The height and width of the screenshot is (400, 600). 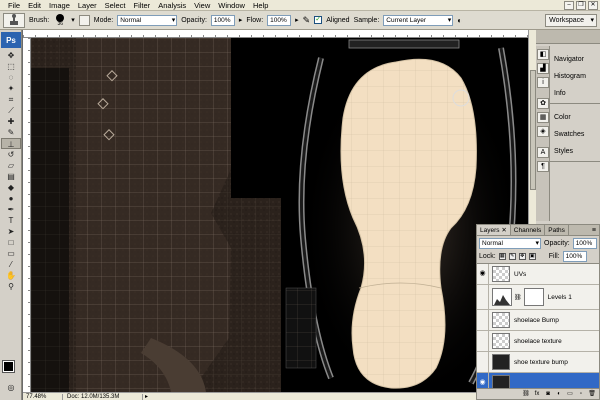 What do you see at coordinates (260, 5) in the screenshot?
I see `menu-help: Help` at bounding box center [260, 5].